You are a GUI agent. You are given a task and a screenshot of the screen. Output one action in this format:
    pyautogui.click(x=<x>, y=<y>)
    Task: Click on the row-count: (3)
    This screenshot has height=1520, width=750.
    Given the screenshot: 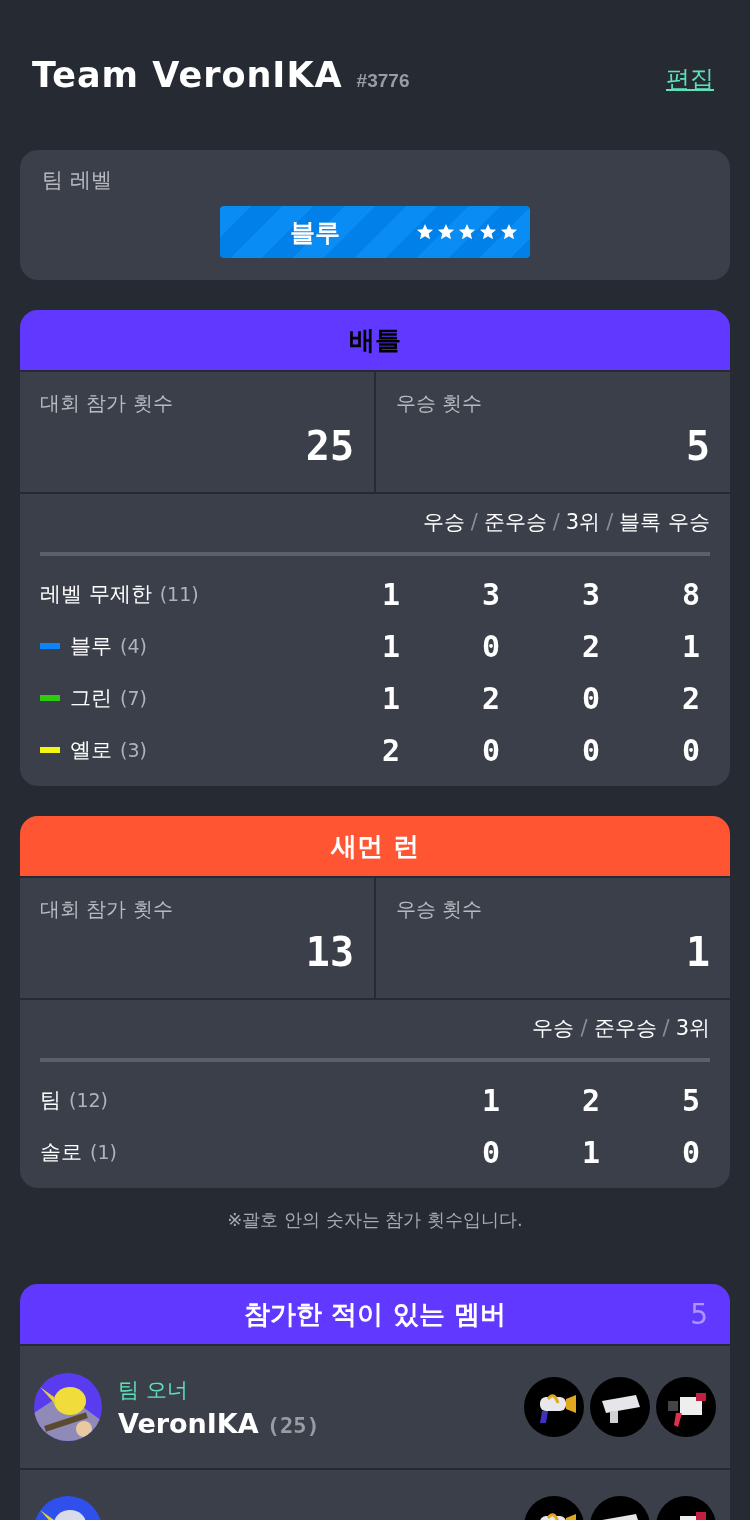 What is the action you would take?
    pyautogui.click(x=133, y=750)
    